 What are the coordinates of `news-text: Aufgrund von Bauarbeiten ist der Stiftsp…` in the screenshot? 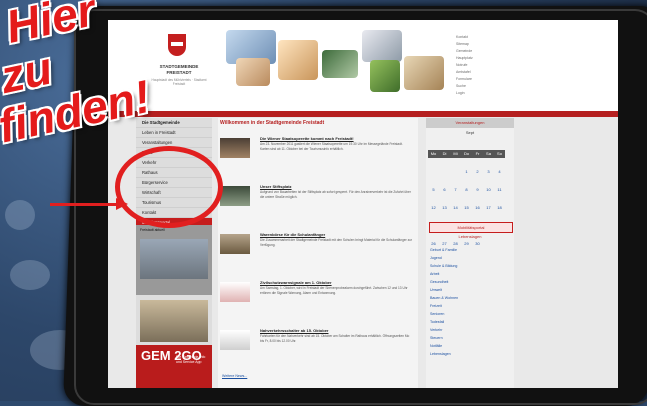 It's located at (335, 194).